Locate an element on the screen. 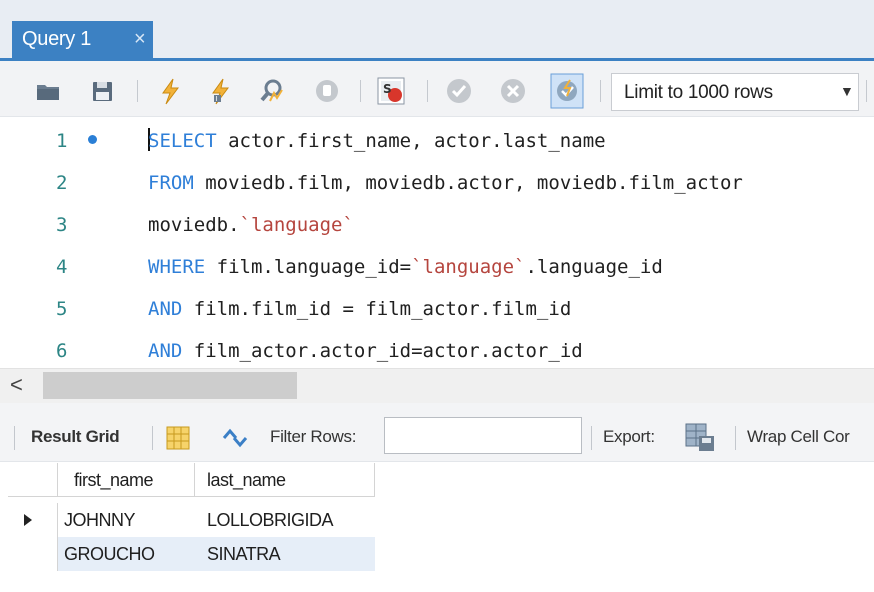  filter-rows-label: Filter Rows: is located at coordinates (313, 436).